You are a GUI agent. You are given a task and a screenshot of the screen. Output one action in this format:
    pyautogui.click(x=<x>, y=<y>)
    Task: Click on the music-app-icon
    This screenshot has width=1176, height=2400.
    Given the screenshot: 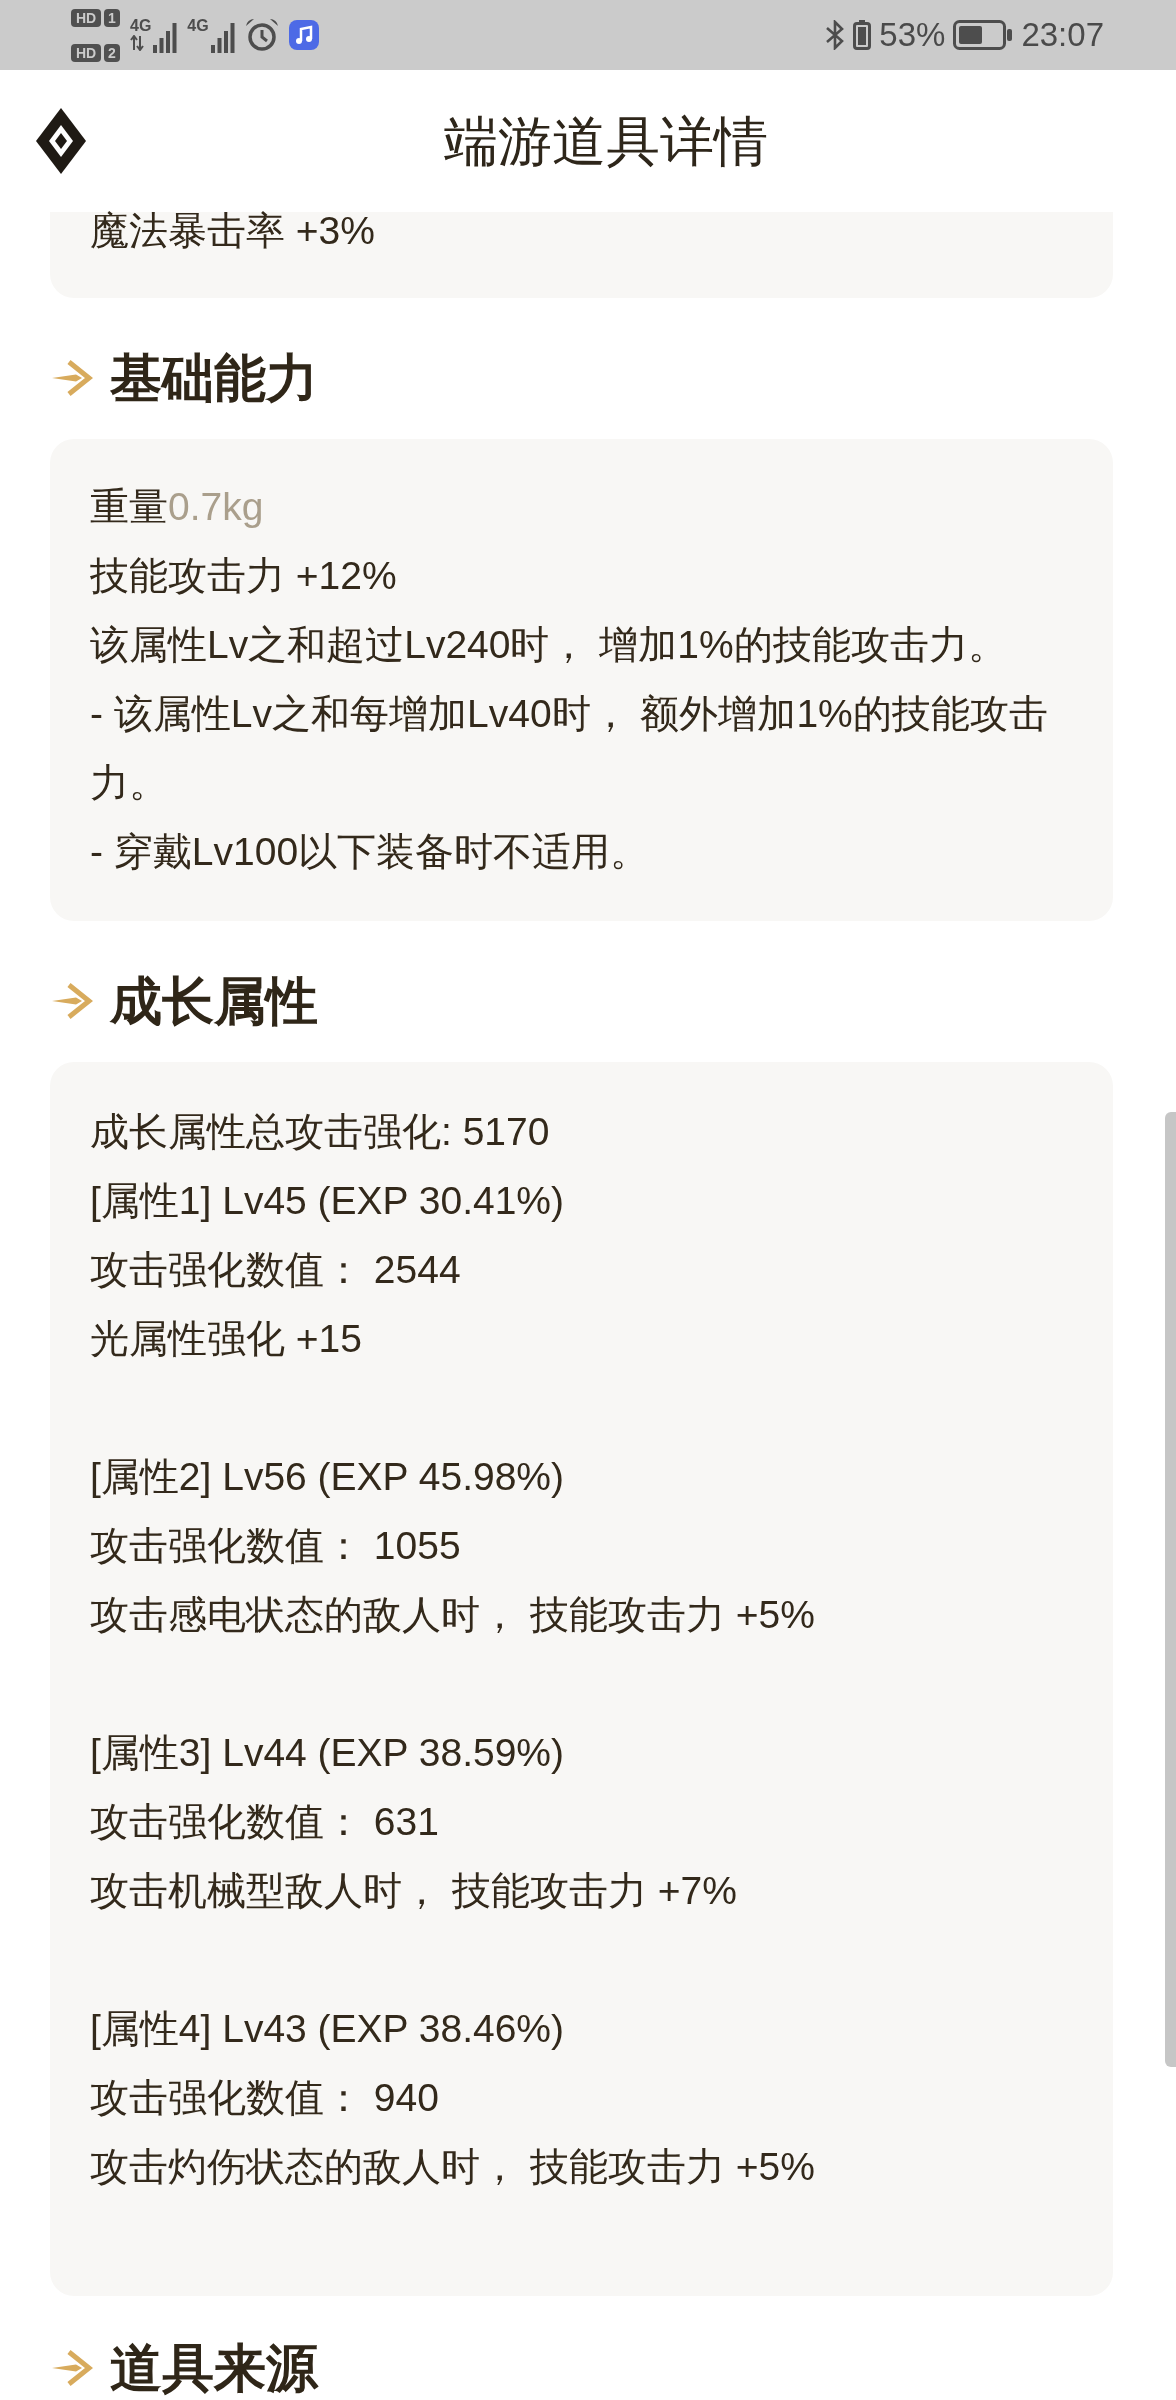 What is the action you would take?
    pyautogui.click(x=303, y=35)
    